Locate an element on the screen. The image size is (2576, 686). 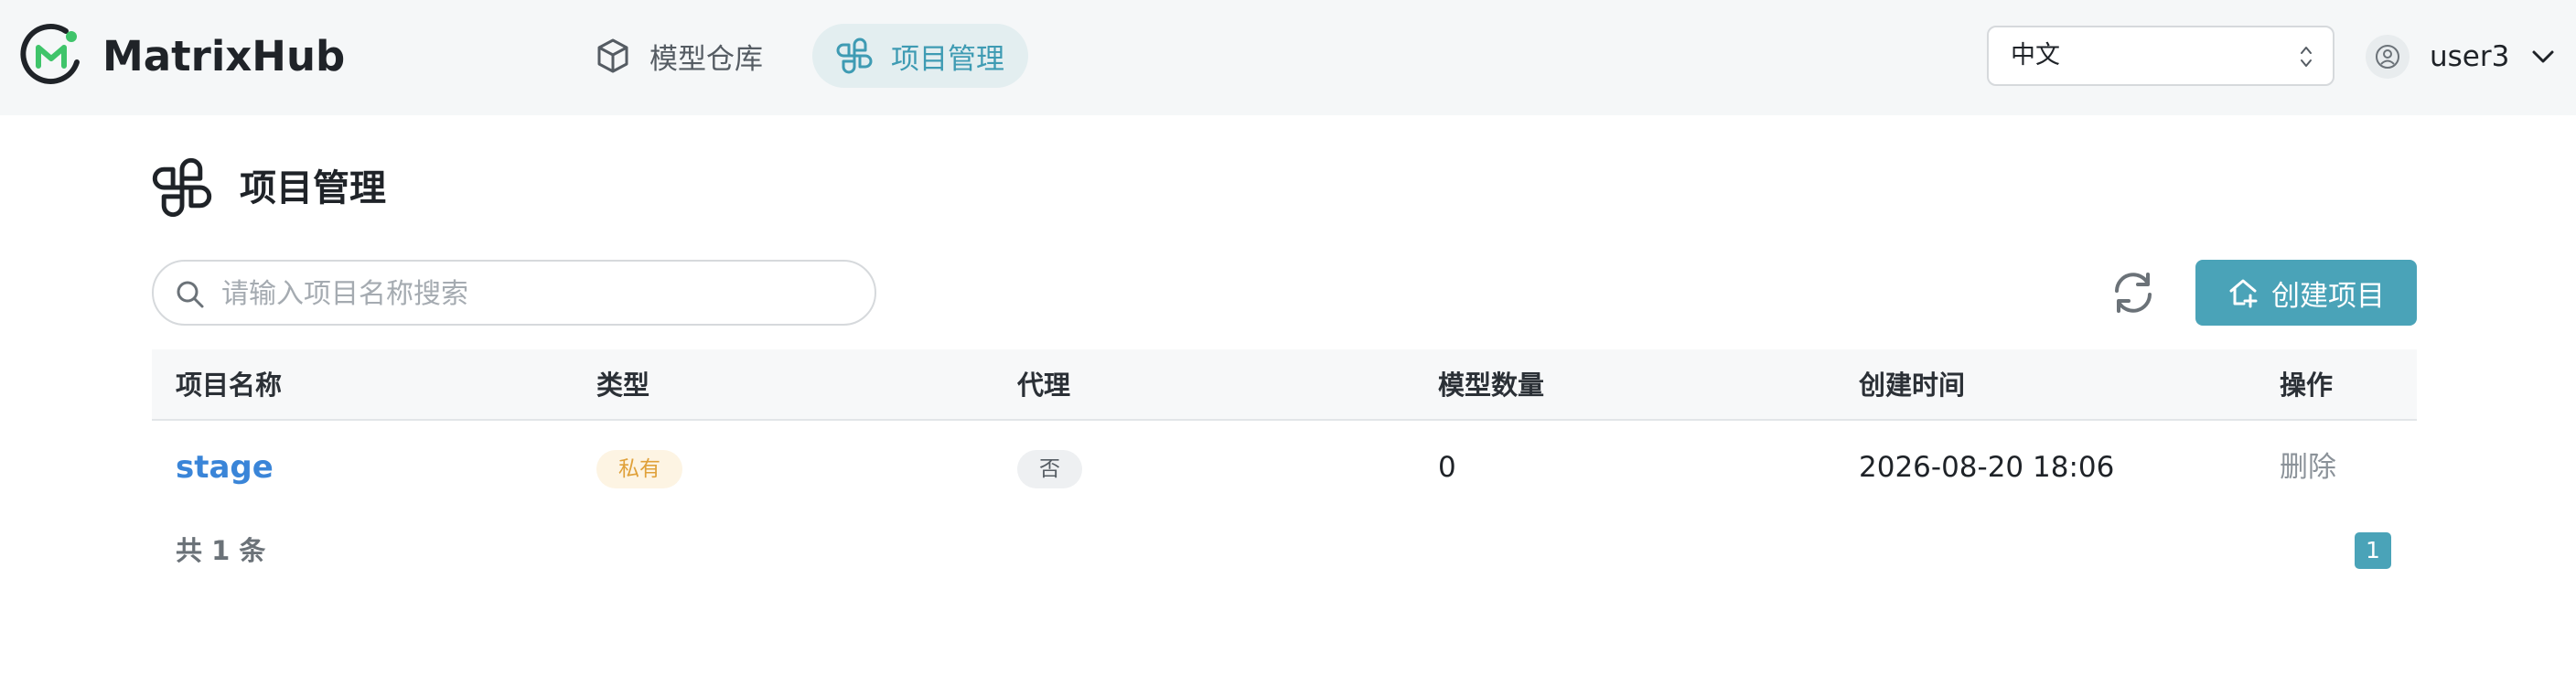
column-header-actions: 操作 is located at coordinates (2307, 385).